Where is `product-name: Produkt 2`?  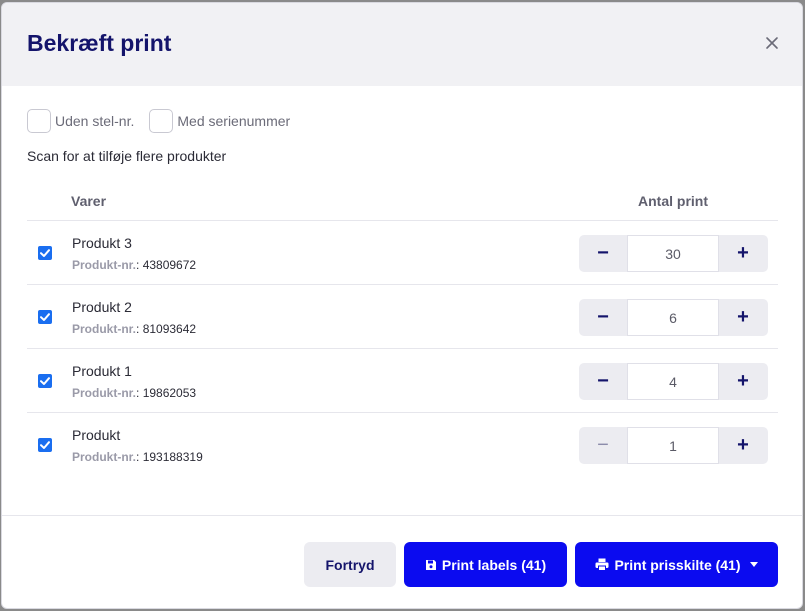 product-name: Produkt 2 is located at coordinates (102, 307).